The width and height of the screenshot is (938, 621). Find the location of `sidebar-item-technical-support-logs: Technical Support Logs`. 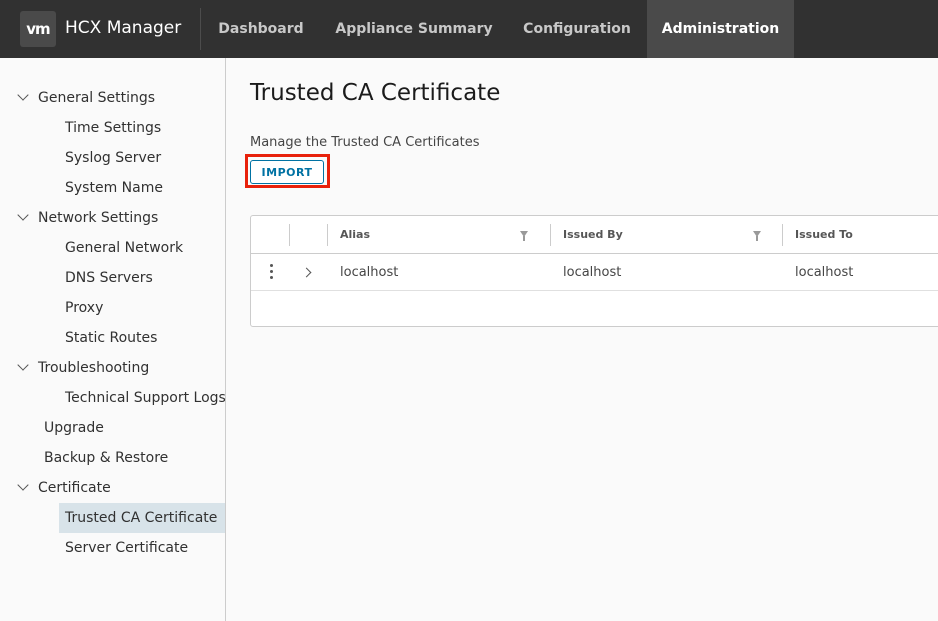

sidebar-item-technical-support-logs: Technical Support Logs is located at coordinates (142, 398).